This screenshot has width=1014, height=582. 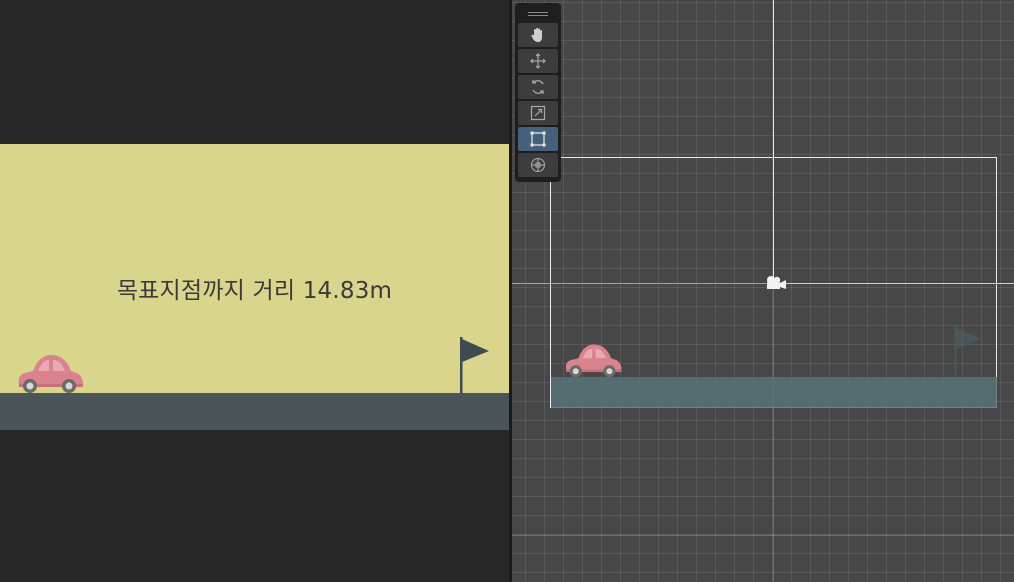 I want to click on scene-axis-horizontal, so click(x=763, y=535).